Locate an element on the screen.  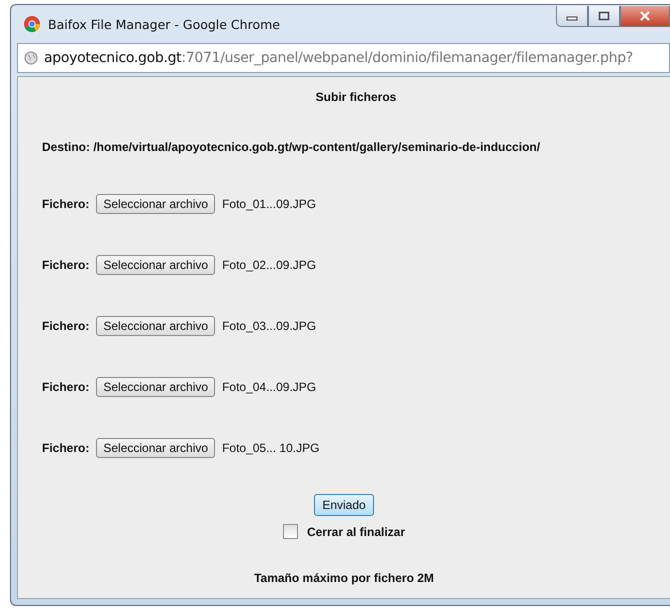
browser-logo-icon is located at coordinates (32, 24).